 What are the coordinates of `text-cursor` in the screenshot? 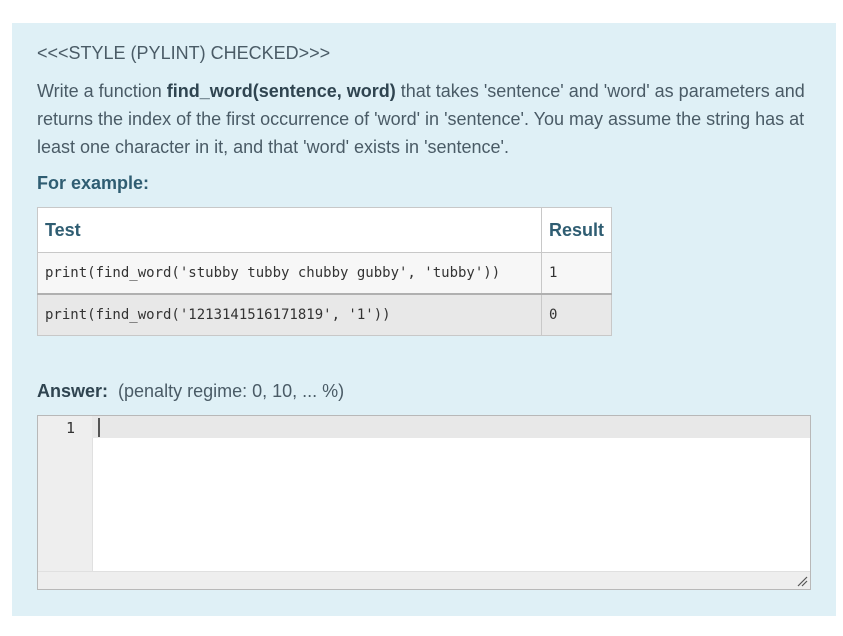 It's located at (99, 427).